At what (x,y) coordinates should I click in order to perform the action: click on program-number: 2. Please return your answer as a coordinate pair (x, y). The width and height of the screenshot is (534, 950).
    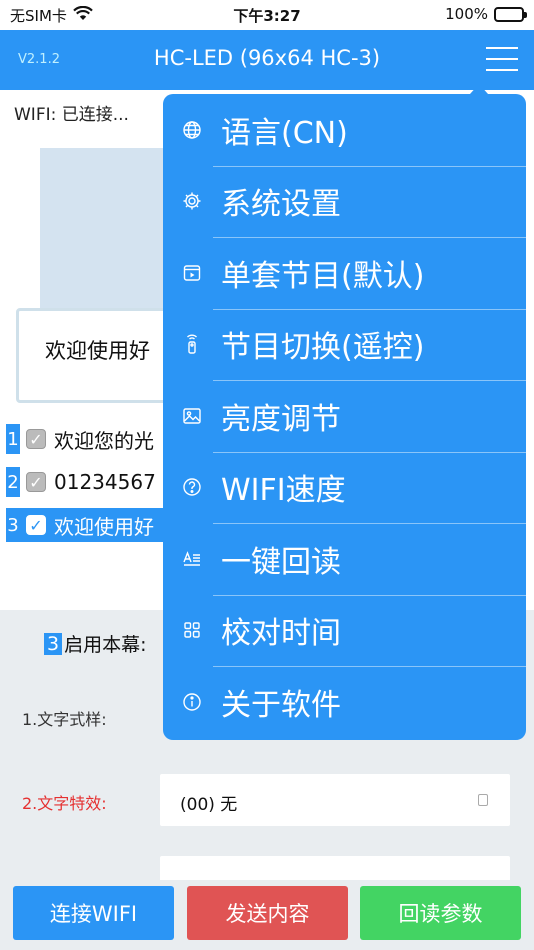
    Looking at the image, I should click on (13, 482).